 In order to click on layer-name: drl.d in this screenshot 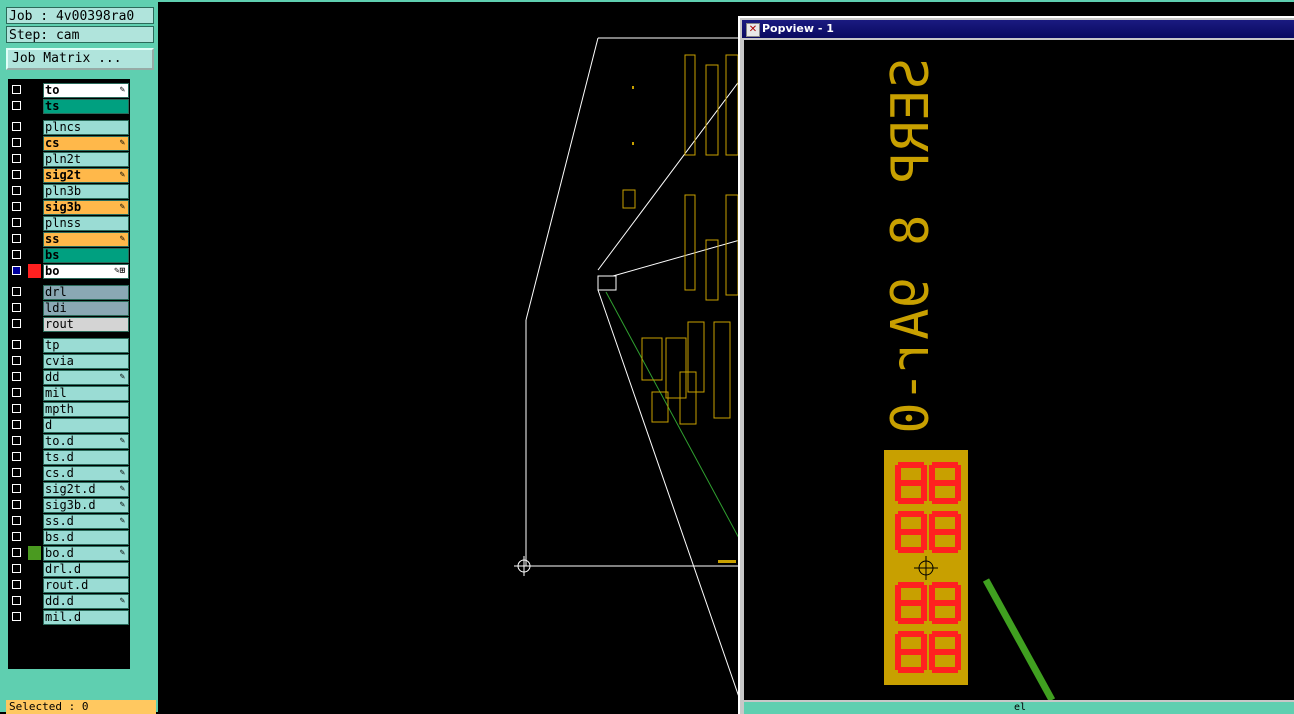, I will do `click(86, 569)`.